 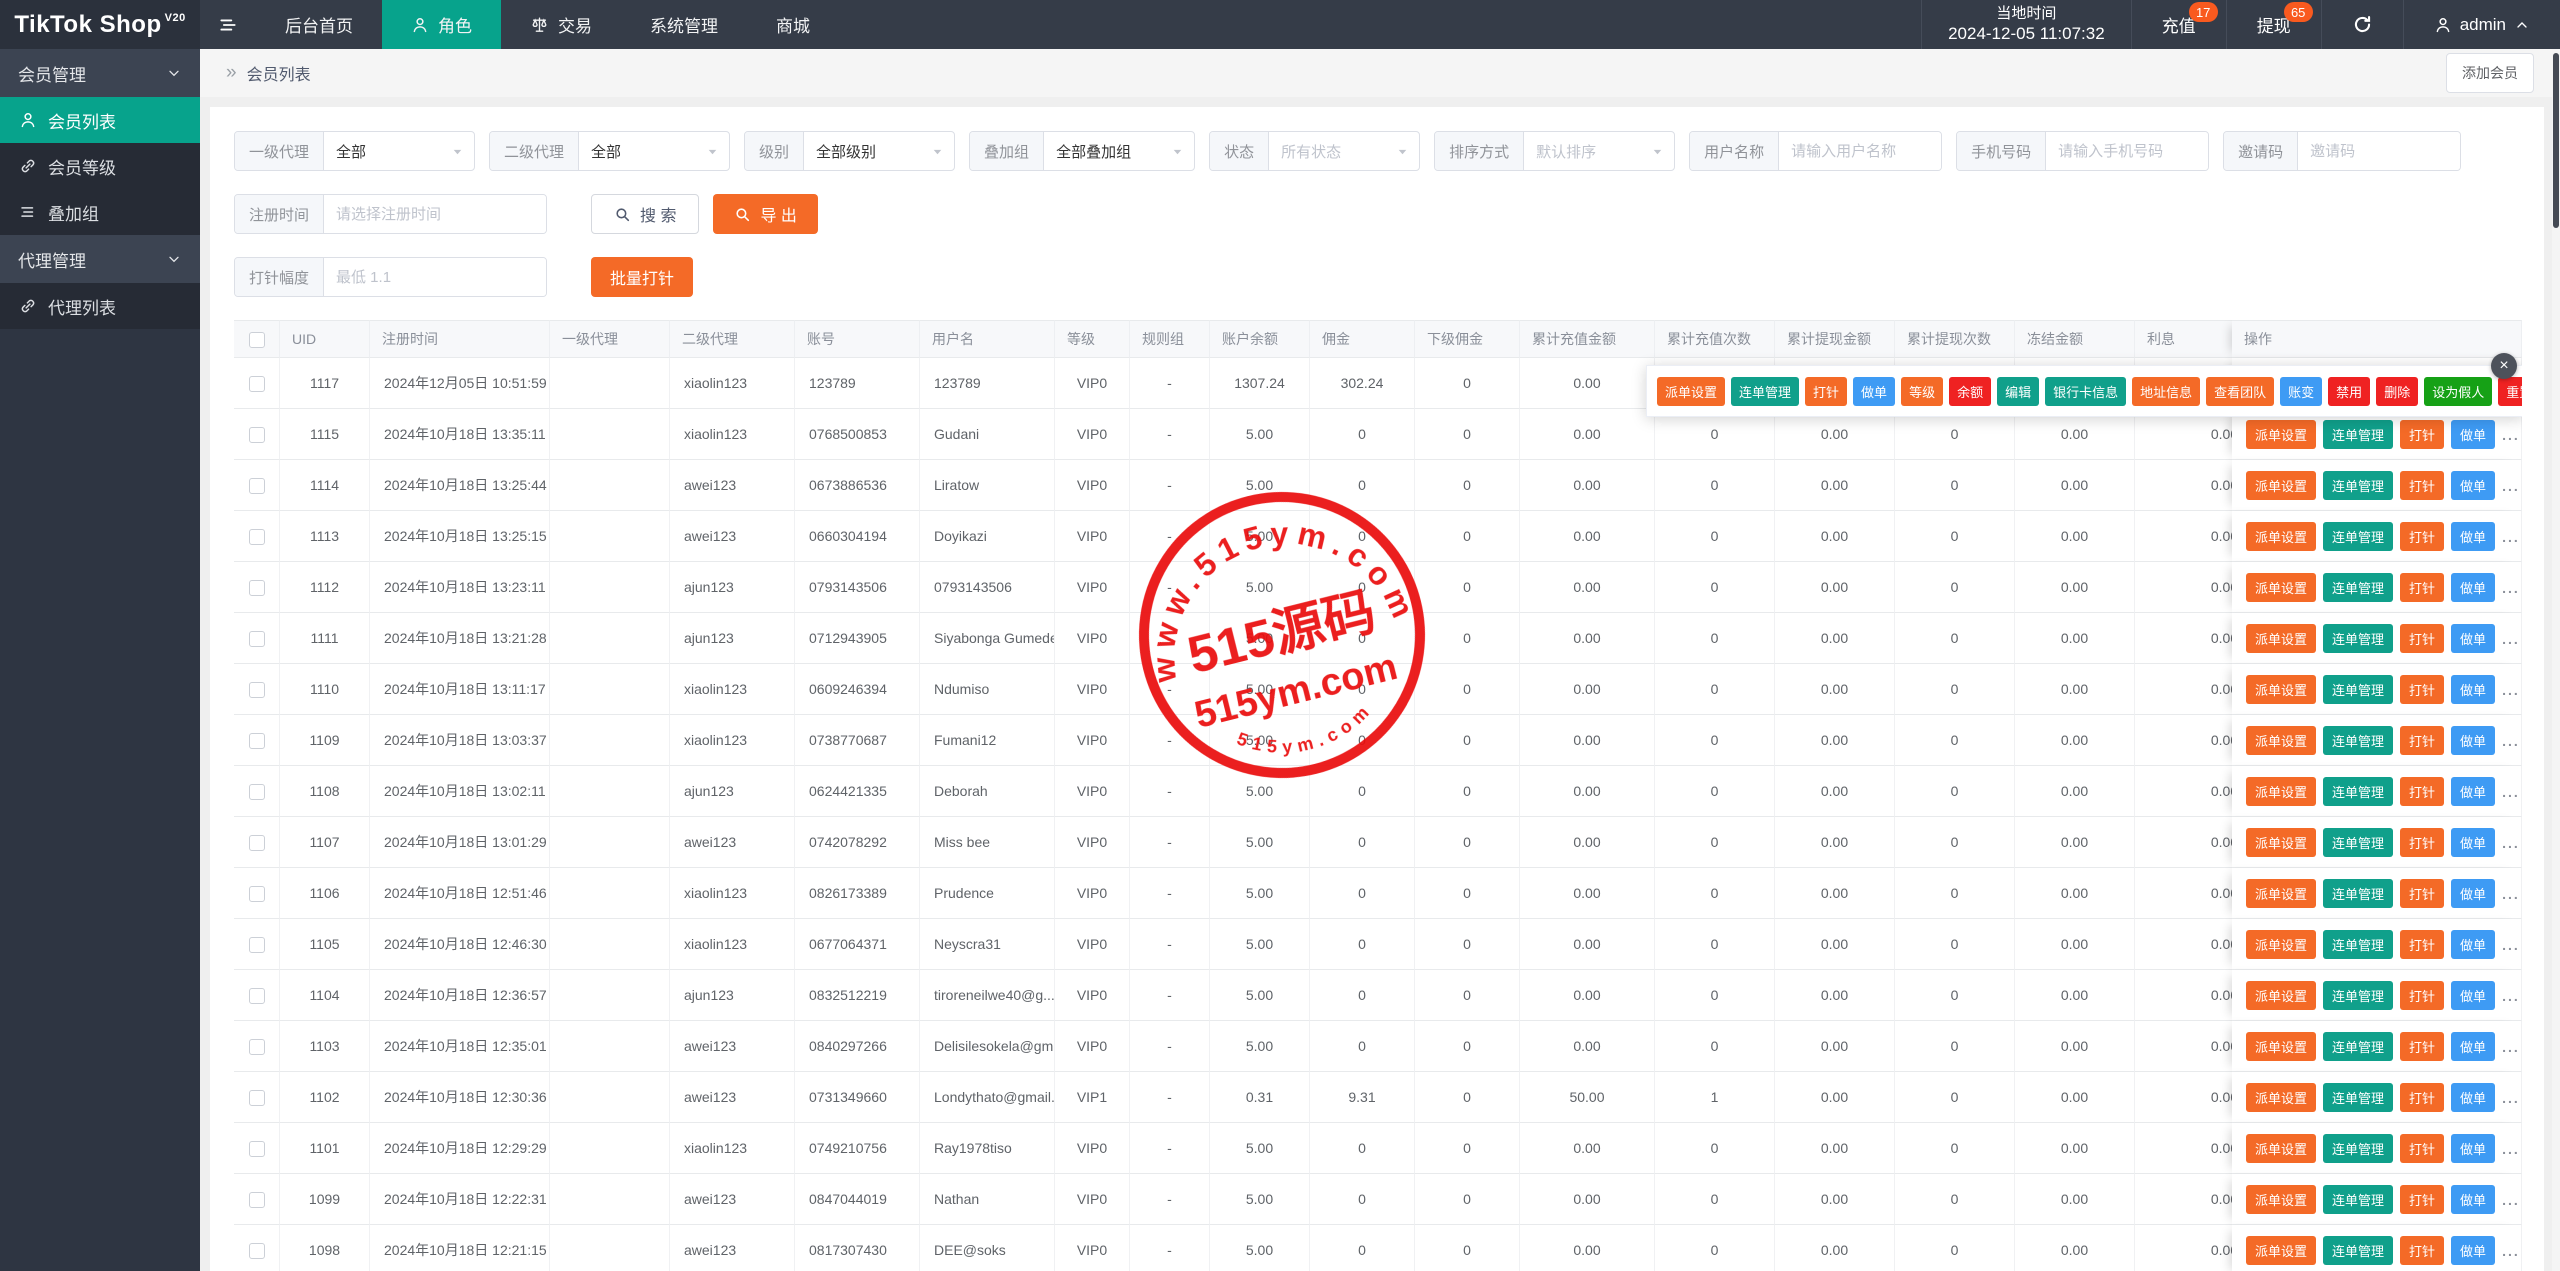 I want to click on sidebar-group-2: 代理管理, so click(x=100, y=259).